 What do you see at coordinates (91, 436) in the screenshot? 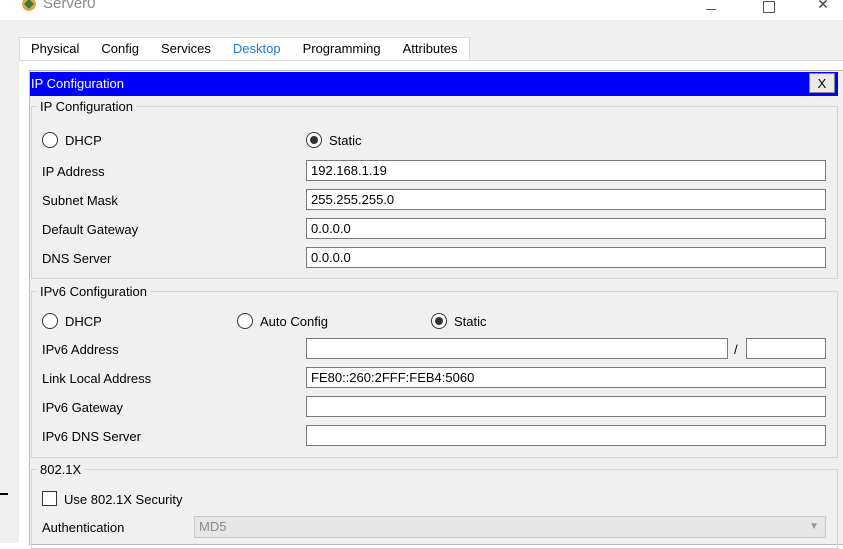
I see `ipv6-dns-label: IPv6 DNS Server` at bounding box center [91, 436].